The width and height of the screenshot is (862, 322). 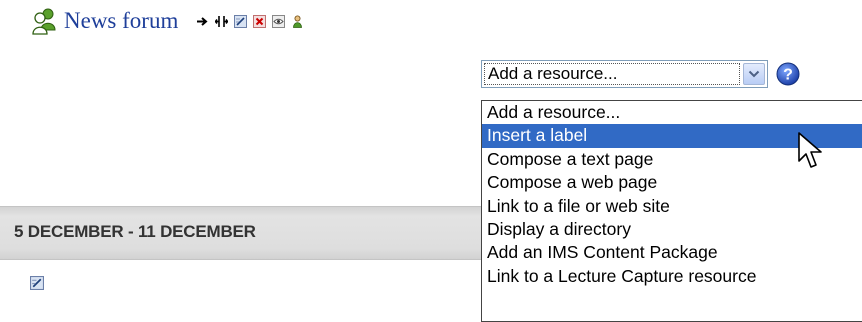 What do you see at coordinates (37, 283) in the screenshot?
I see `edit-summary-icon` at bounding box center [37, 283].